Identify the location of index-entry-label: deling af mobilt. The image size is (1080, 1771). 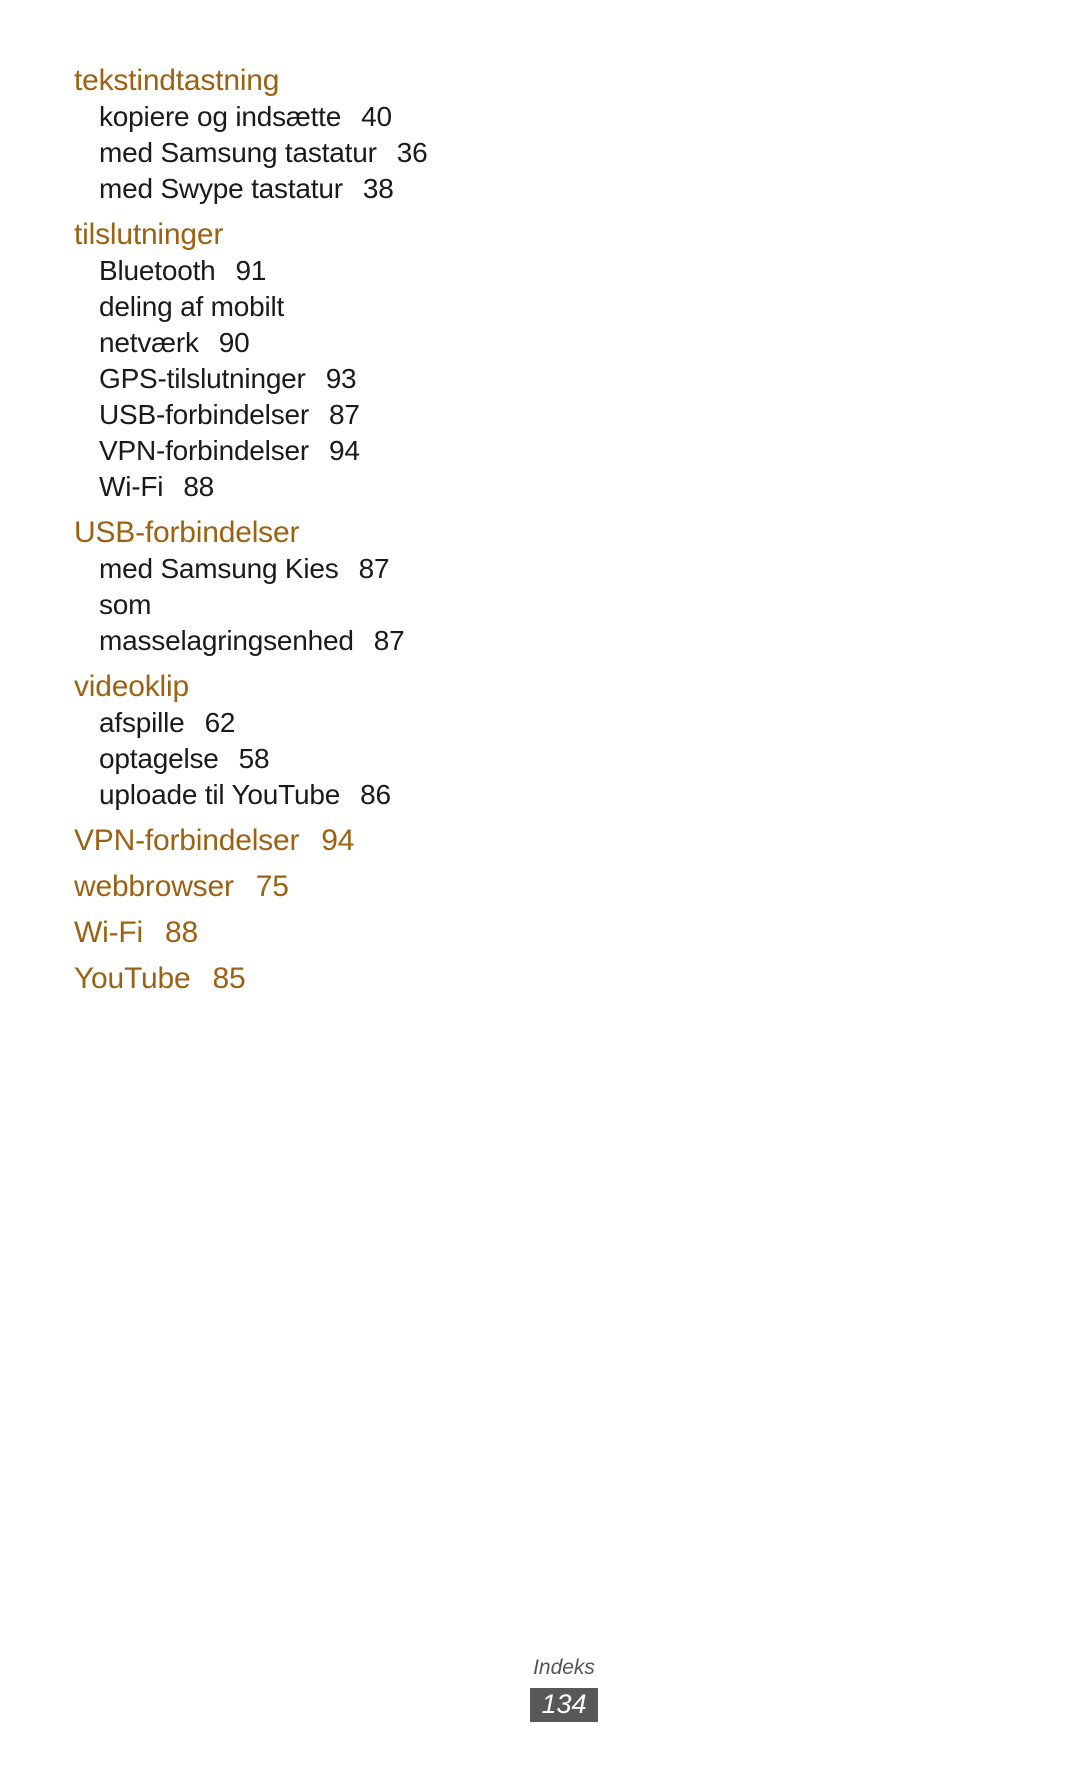
(192, 306).